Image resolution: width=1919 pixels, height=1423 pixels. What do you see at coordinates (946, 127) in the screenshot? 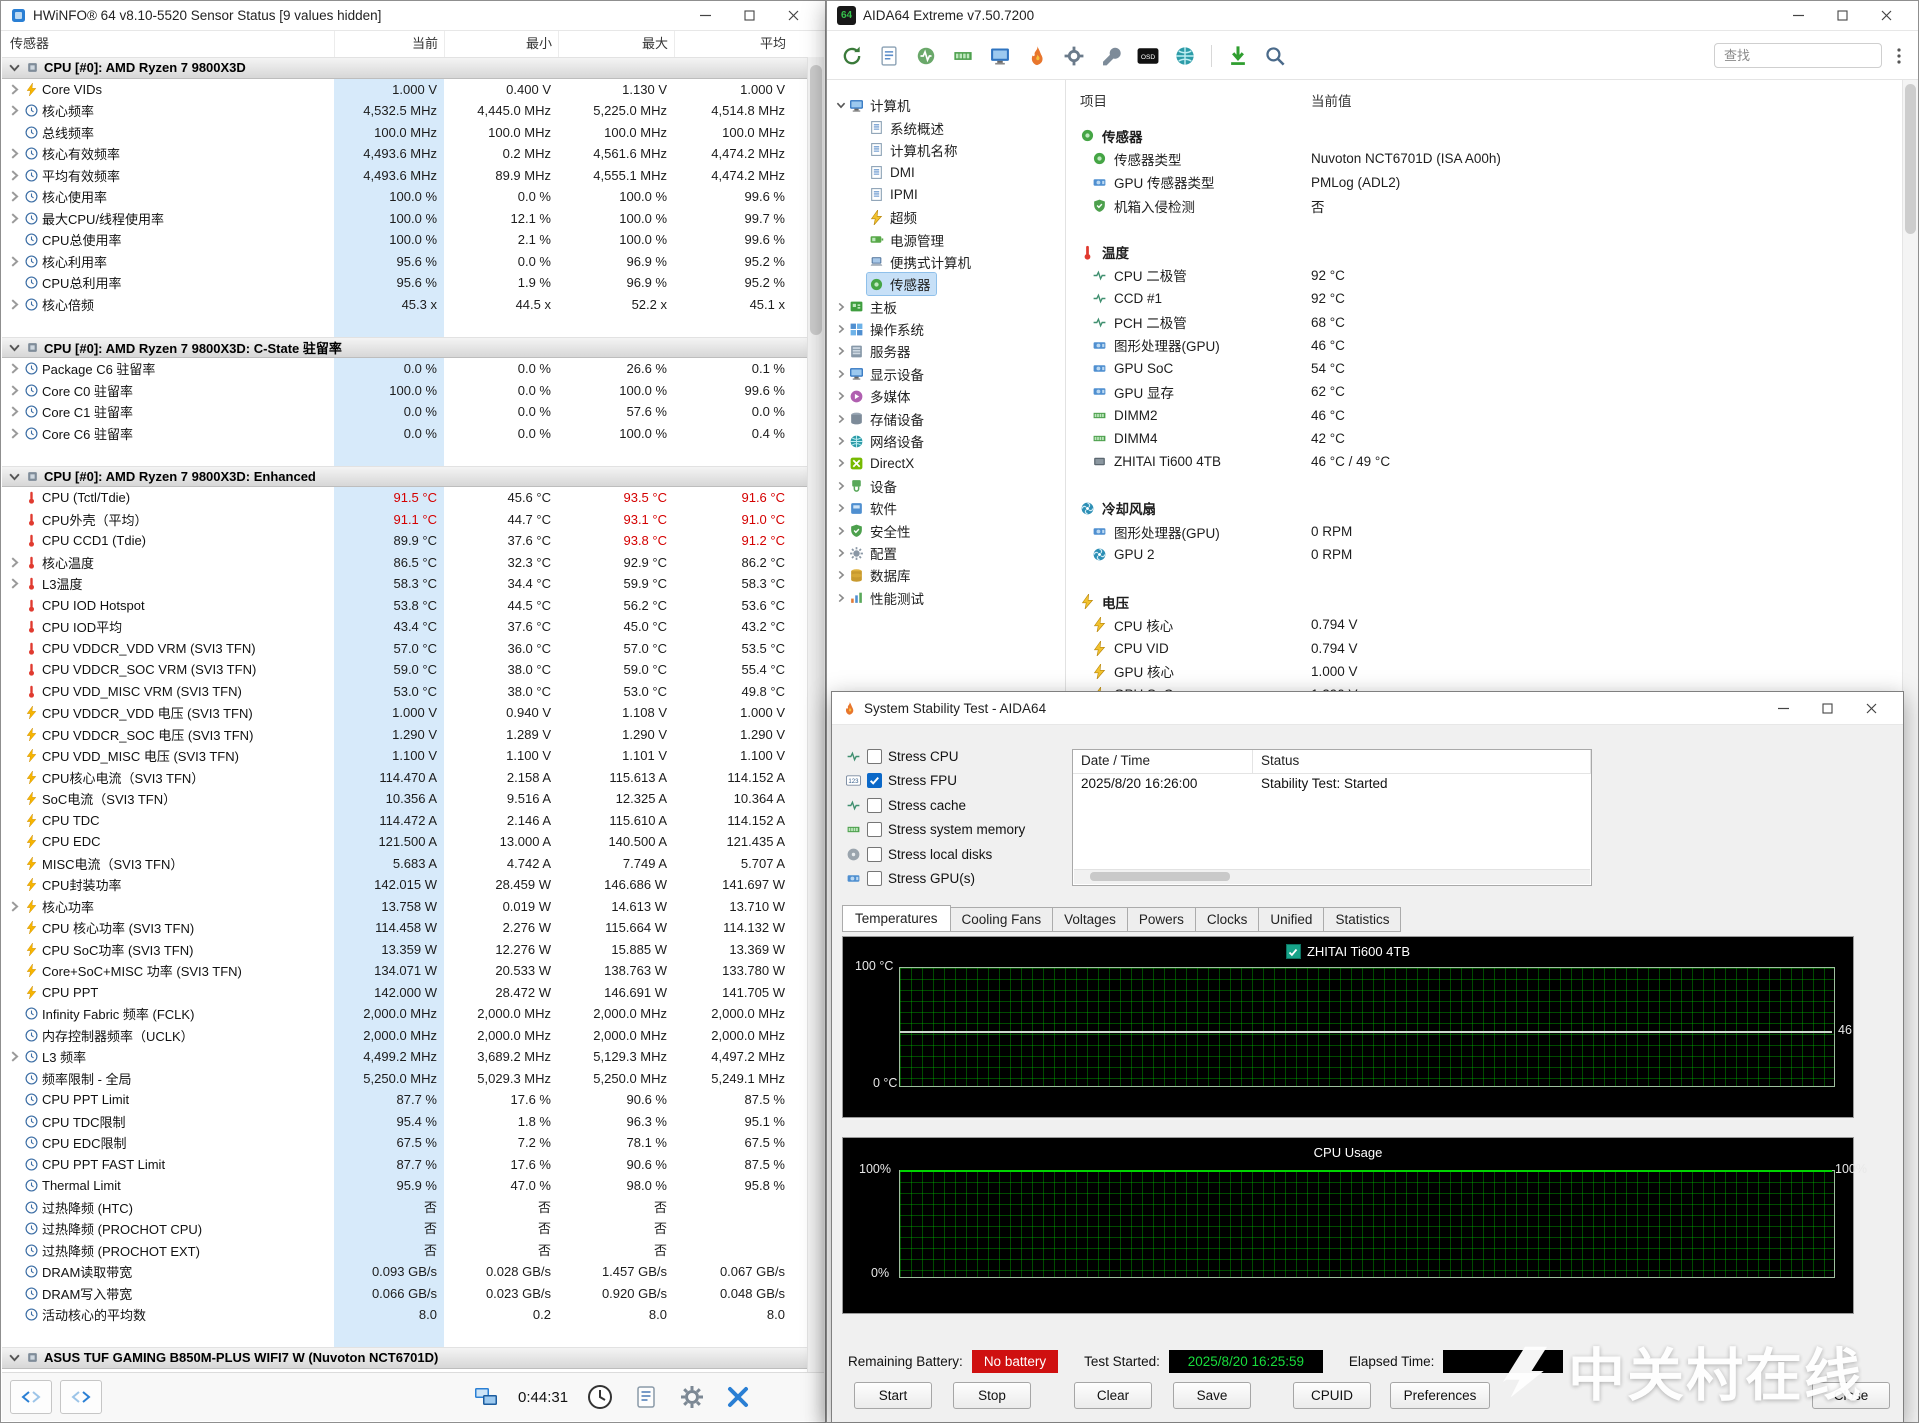
I see `tree-item-系统概述: 系统概述` at bounding box center [946, 127].